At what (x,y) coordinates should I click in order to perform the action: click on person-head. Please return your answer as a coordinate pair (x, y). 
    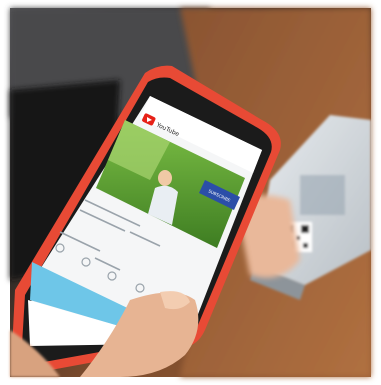
    Looking at the image, I should click on (165, 178).